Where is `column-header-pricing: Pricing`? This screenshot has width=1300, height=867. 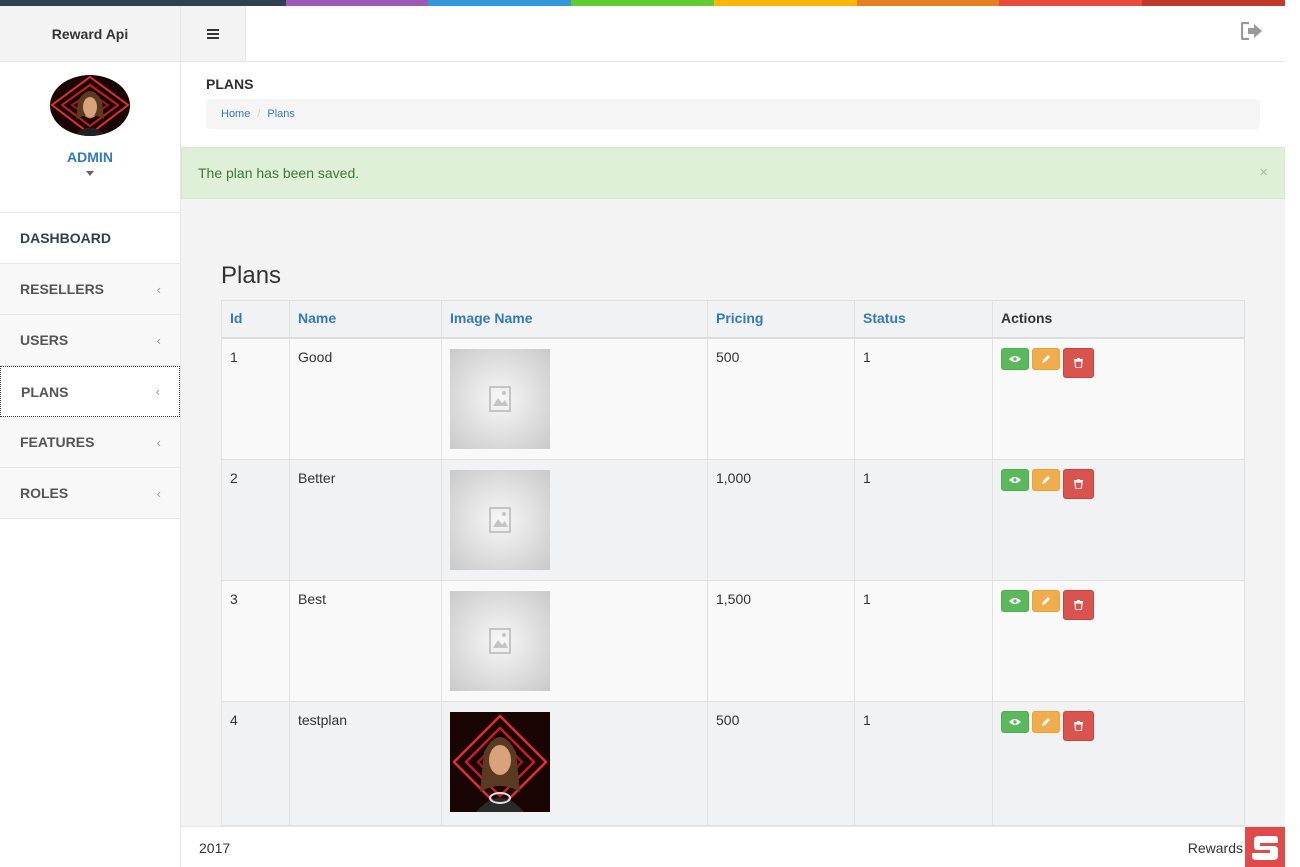 column-header-pricing: Pricing is located at coordinates (781, 319).